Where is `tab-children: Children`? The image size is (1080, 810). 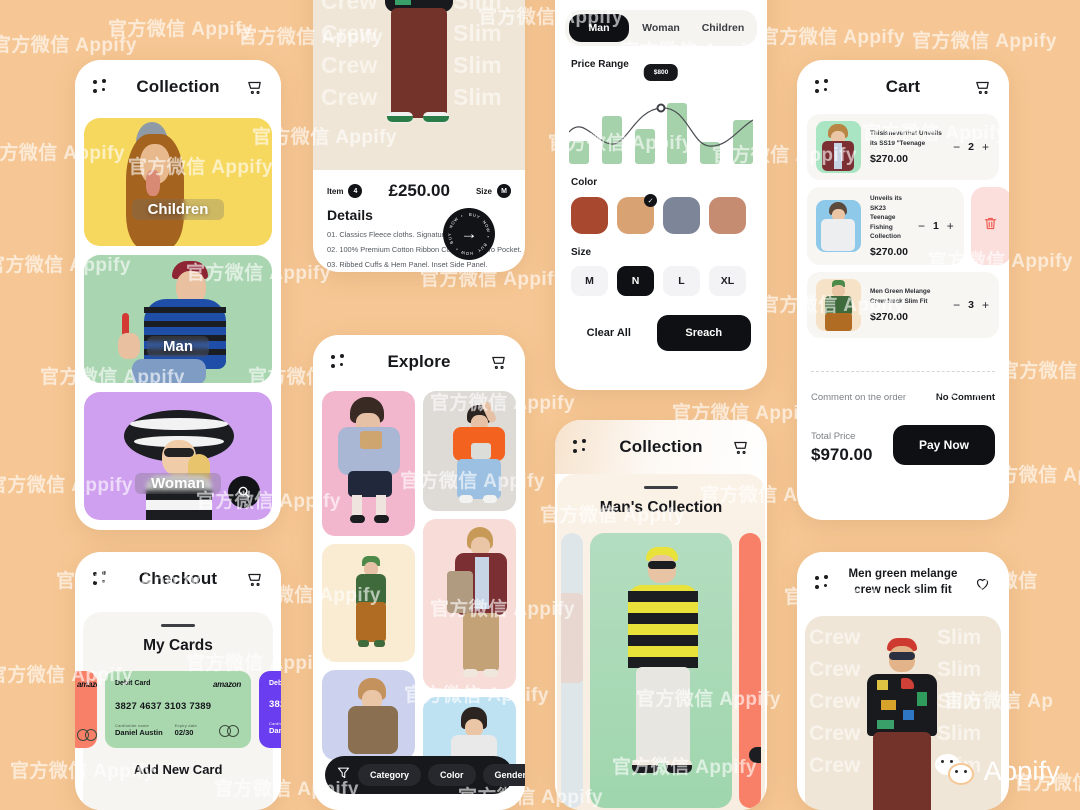 tab-children: Children is located at coordinates (723, 28).